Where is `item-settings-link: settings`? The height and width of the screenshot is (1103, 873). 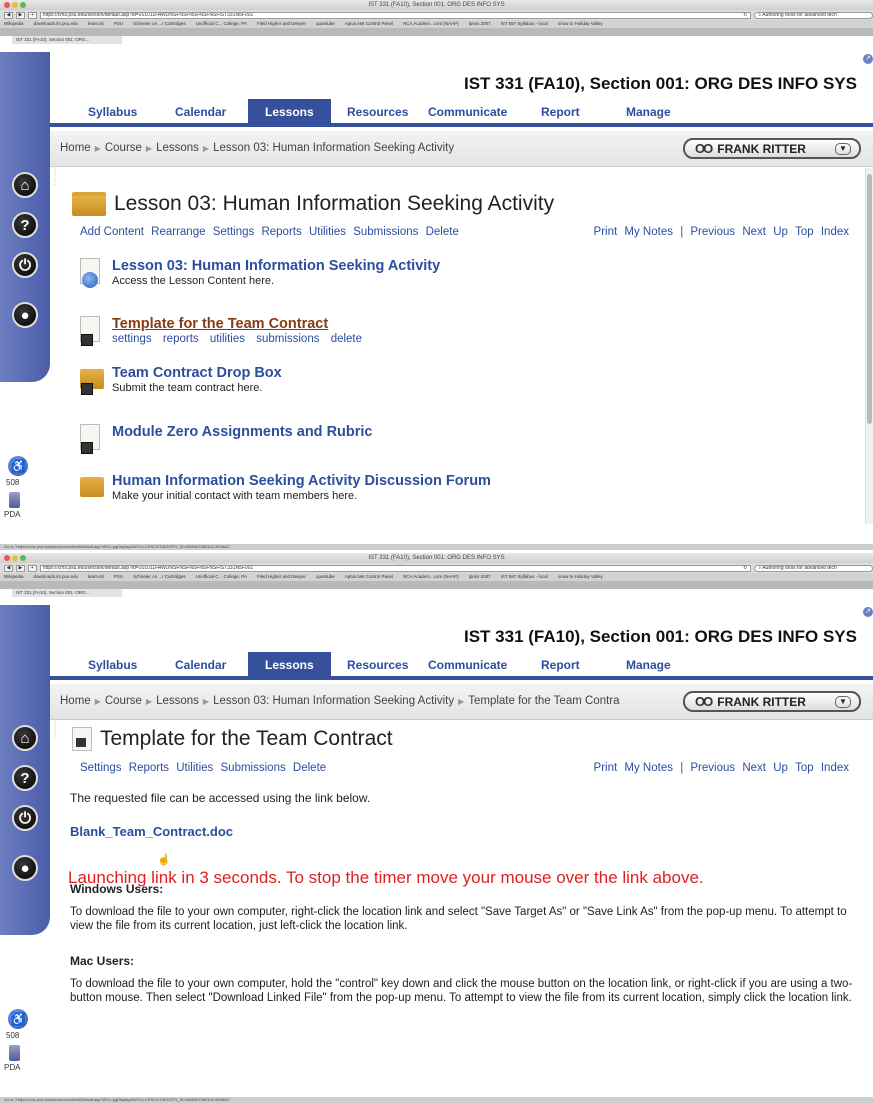 item-settings-link: settings is located at coordinates (132, 339).